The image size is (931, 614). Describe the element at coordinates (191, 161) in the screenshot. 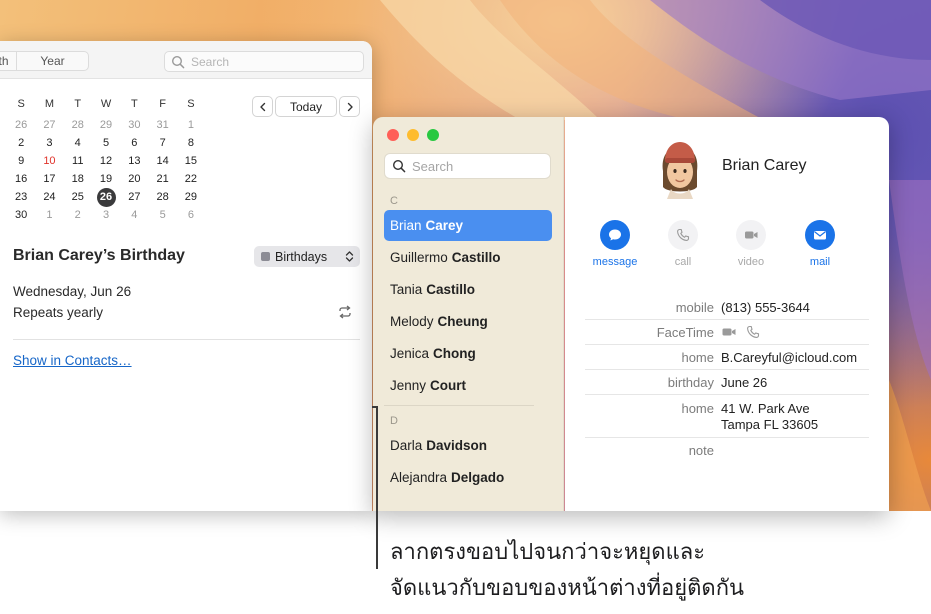

I see `day-cell: 15` at that location.